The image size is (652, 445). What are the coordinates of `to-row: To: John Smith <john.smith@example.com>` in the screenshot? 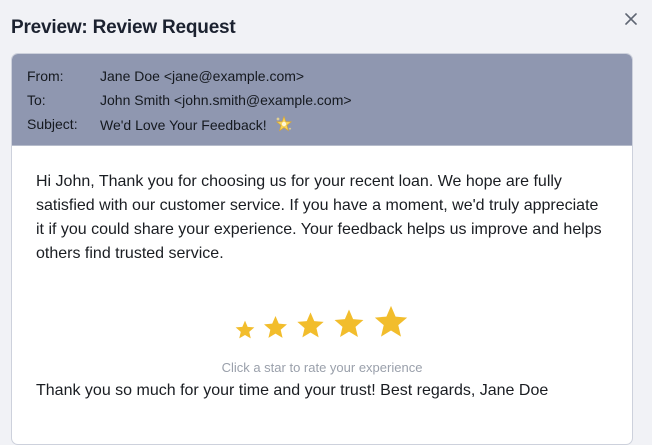 It's located at (322, 100).